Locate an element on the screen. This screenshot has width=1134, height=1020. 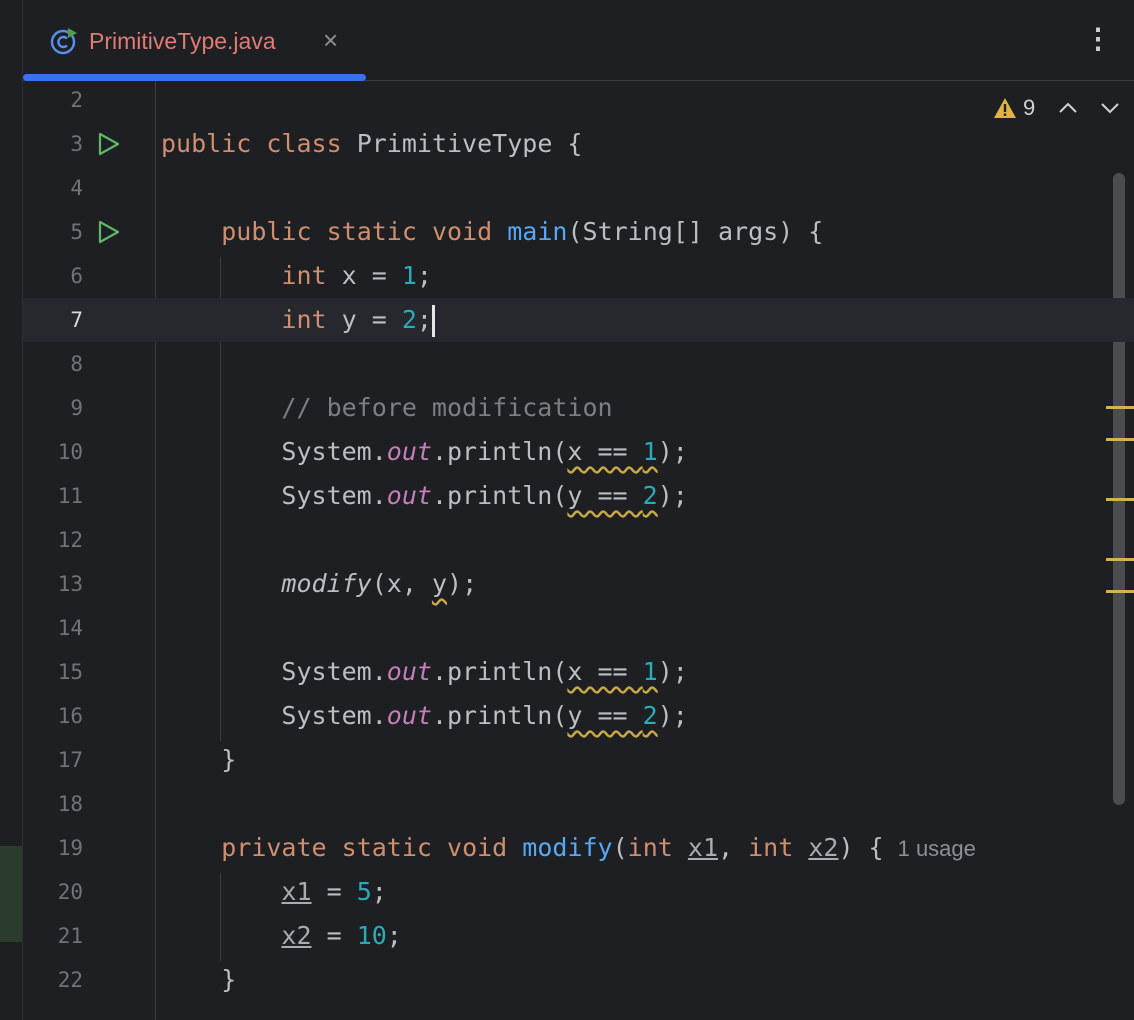
line-number: 4 is located at coordinates (76, 188).